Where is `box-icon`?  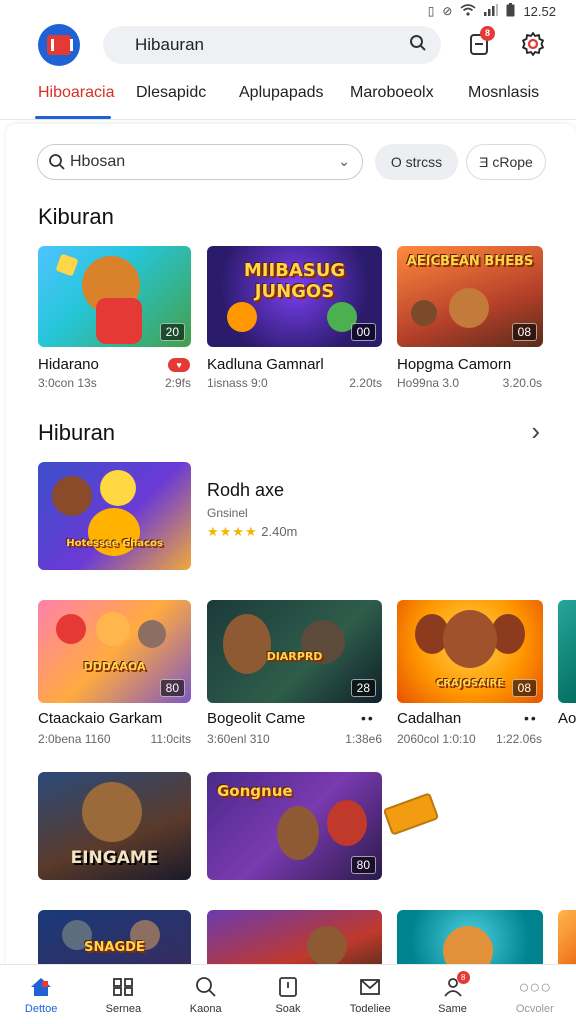 box-icon is located at coordinates (288, 987).